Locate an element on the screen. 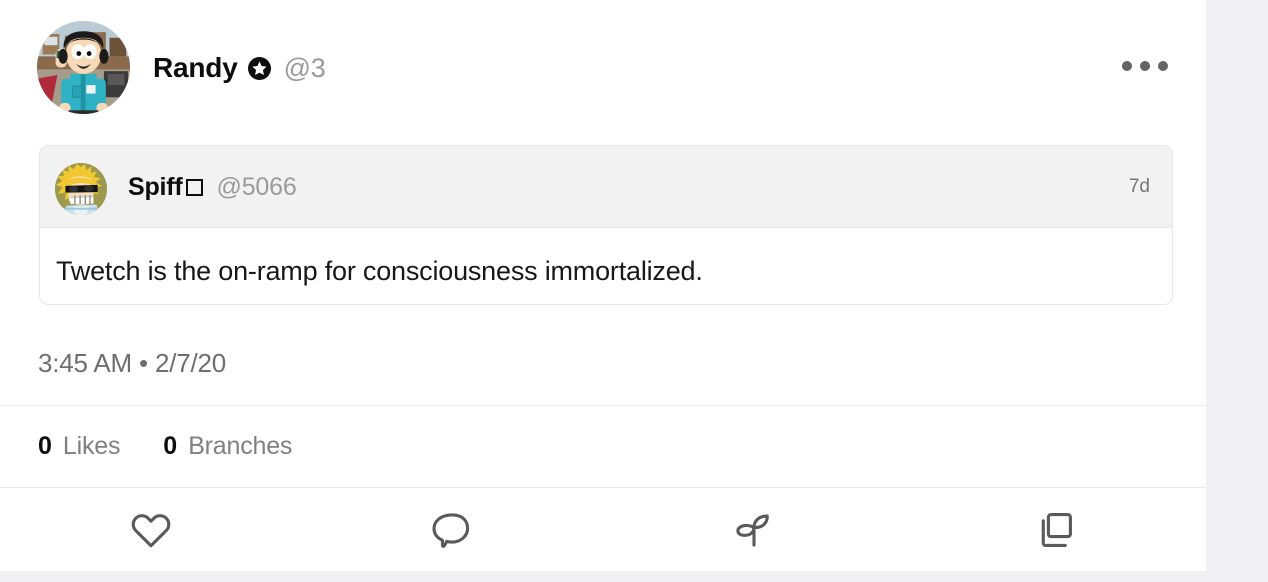 This screenshot has height=582, width=1268. quoted-author-name: Spiff is located at coordinates (155, 186).